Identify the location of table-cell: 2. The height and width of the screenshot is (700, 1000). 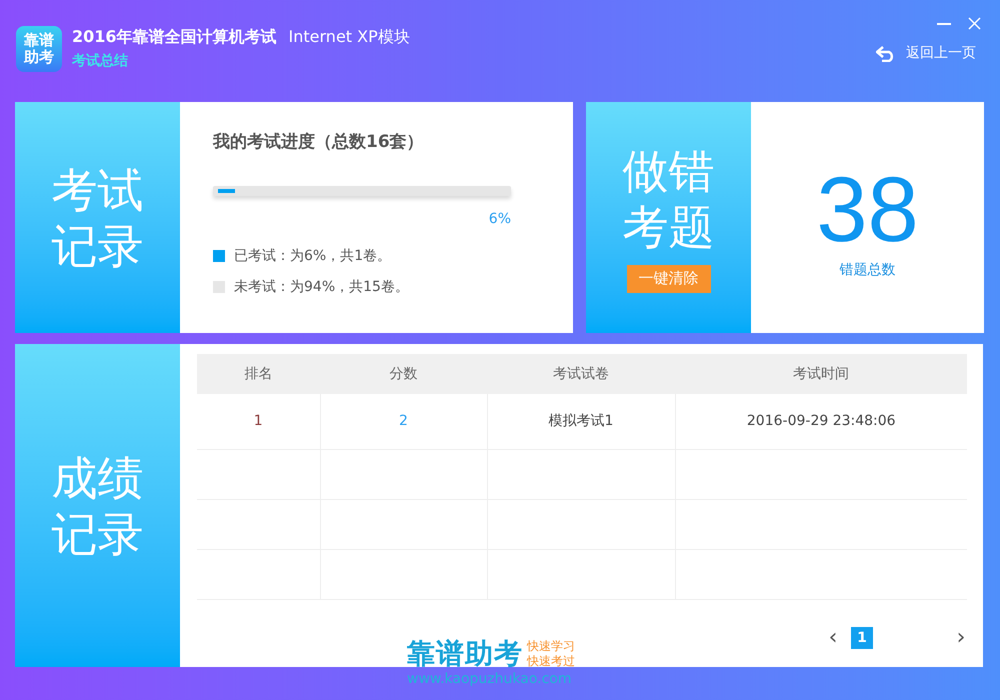
(403, 421).